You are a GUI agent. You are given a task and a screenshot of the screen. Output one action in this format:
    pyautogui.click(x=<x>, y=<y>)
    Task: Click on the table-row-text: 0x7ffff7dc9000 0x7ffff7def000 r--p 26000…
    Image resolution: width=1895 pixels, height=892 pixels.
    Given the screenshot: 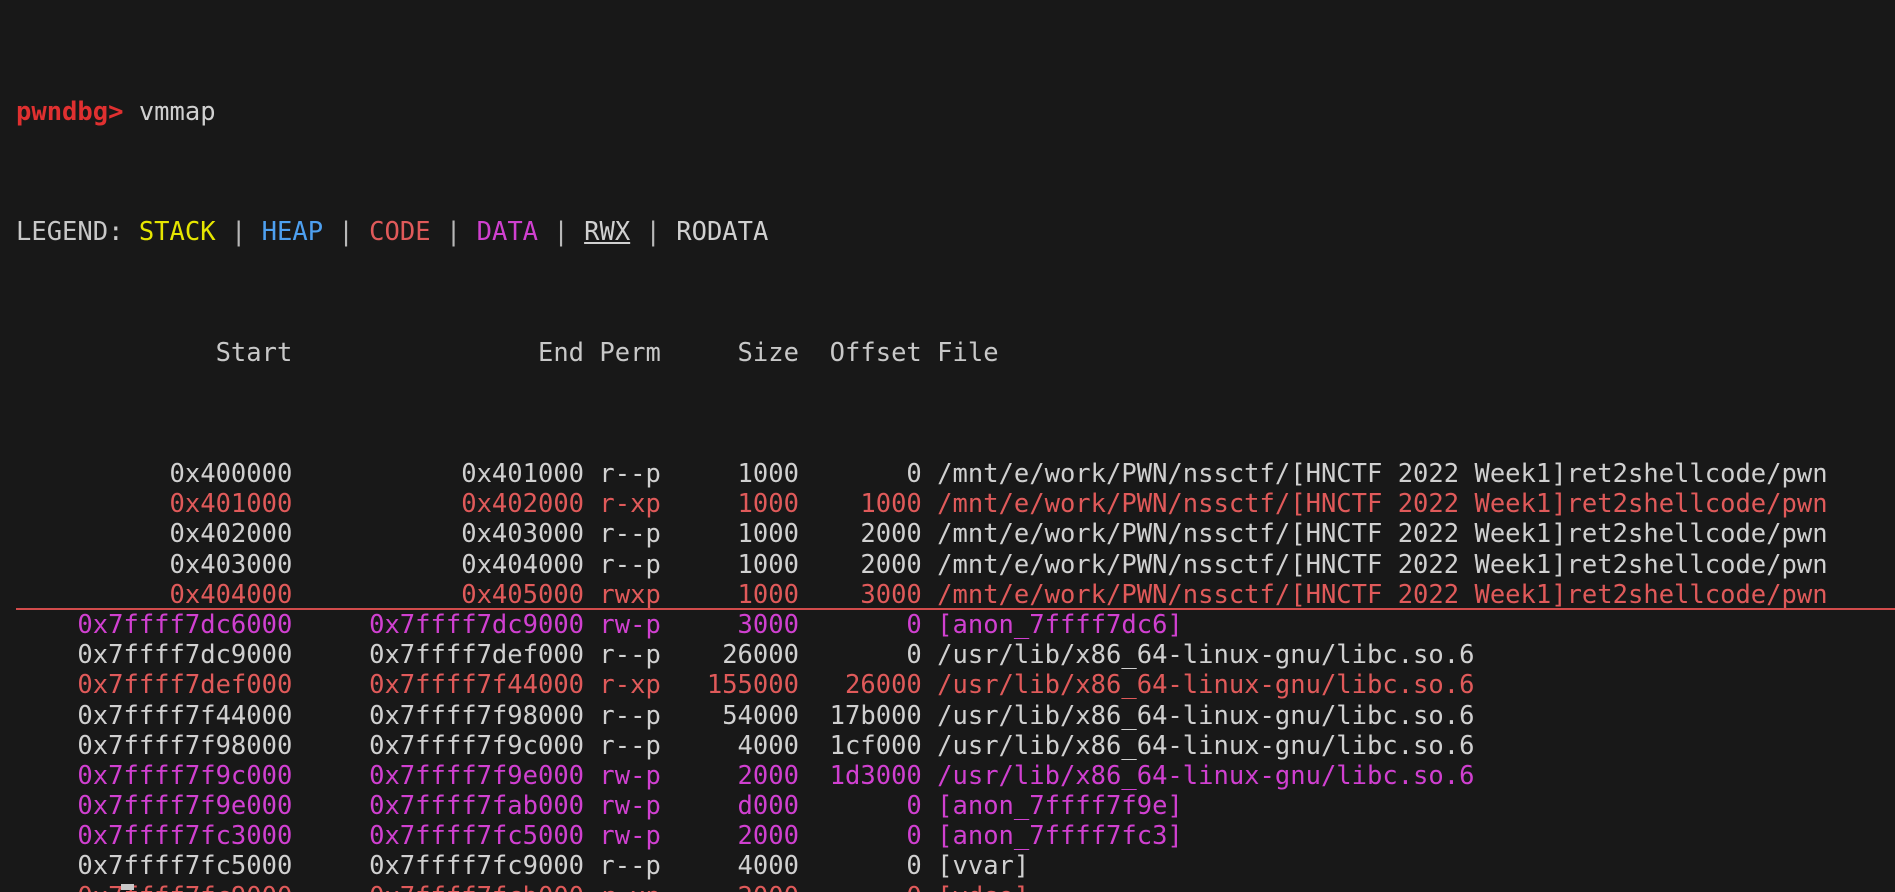 What is the action you would take?
    pyautogui.click(x=745, y=655)
    